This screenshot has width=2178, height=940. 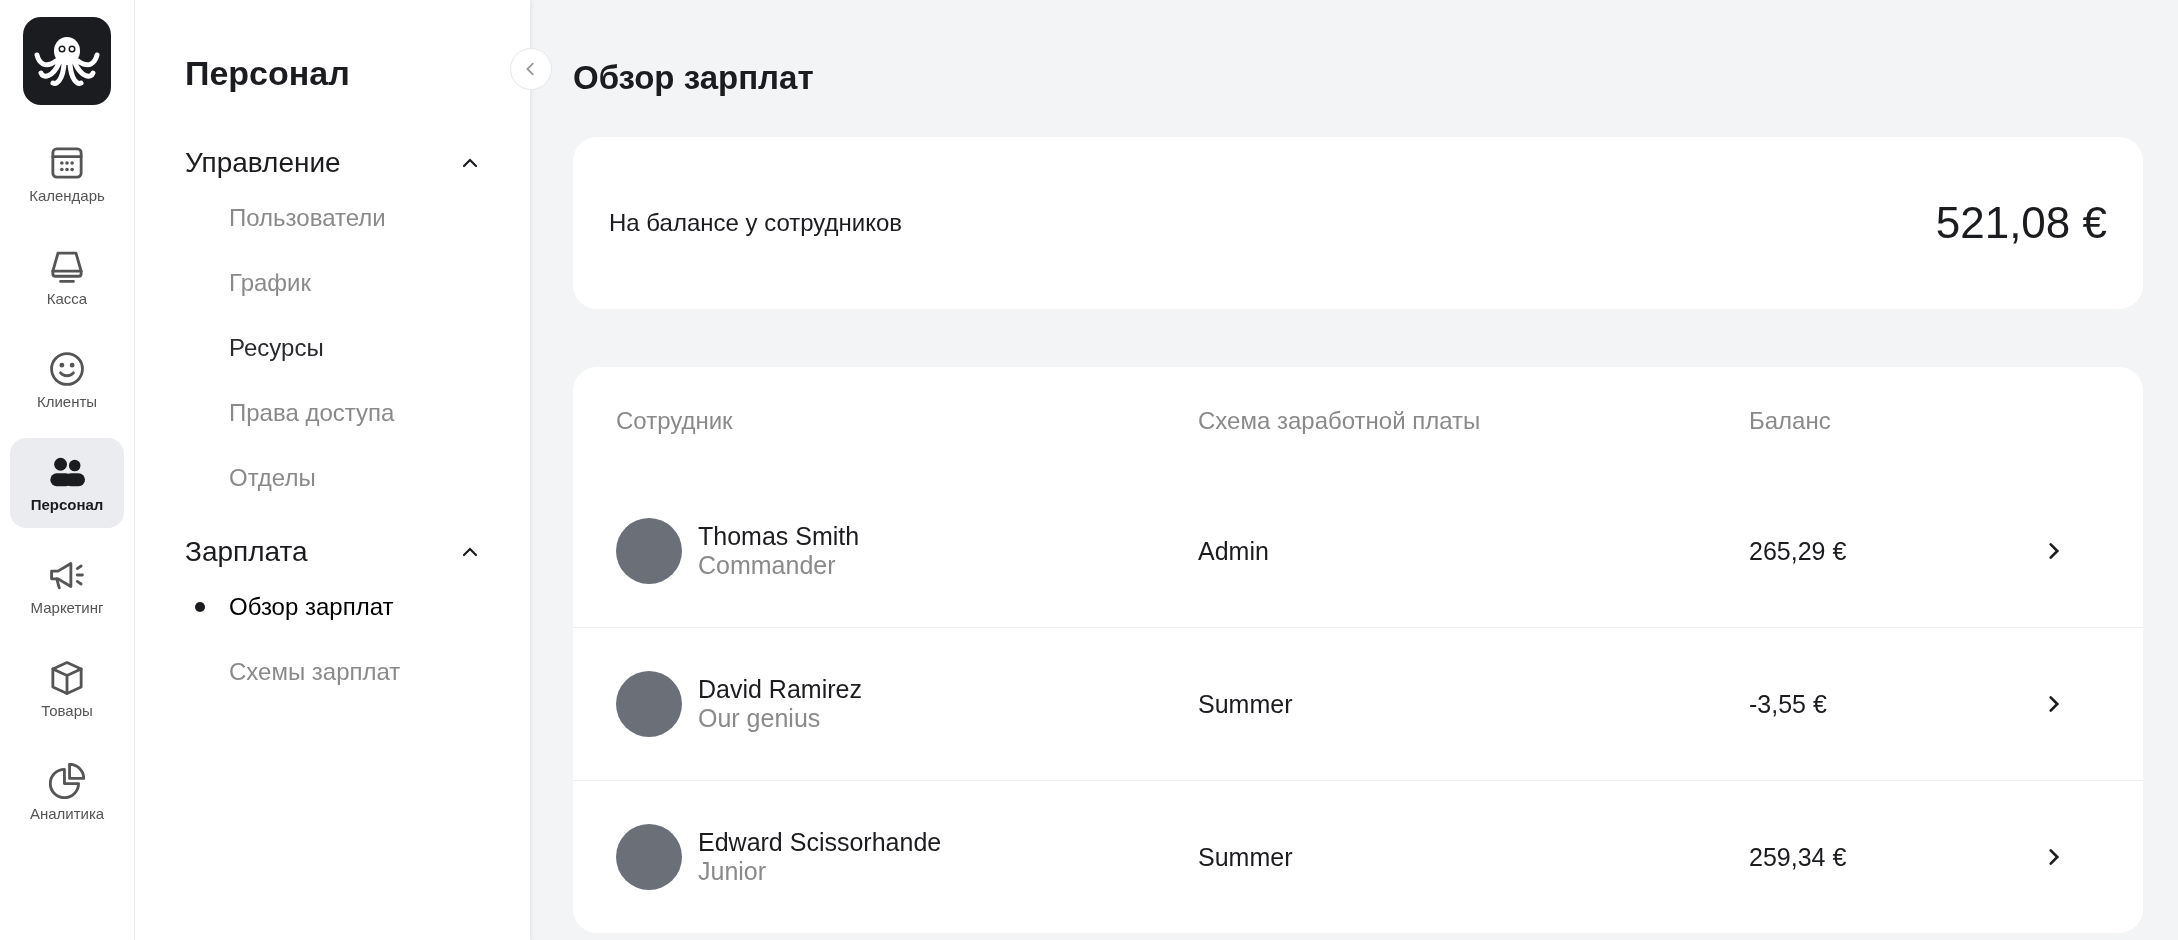 What do you see at coordinates (276, 347) in the screenshot?
I see `subnav-link: Ресурсы` at bounding box center [276, 347].